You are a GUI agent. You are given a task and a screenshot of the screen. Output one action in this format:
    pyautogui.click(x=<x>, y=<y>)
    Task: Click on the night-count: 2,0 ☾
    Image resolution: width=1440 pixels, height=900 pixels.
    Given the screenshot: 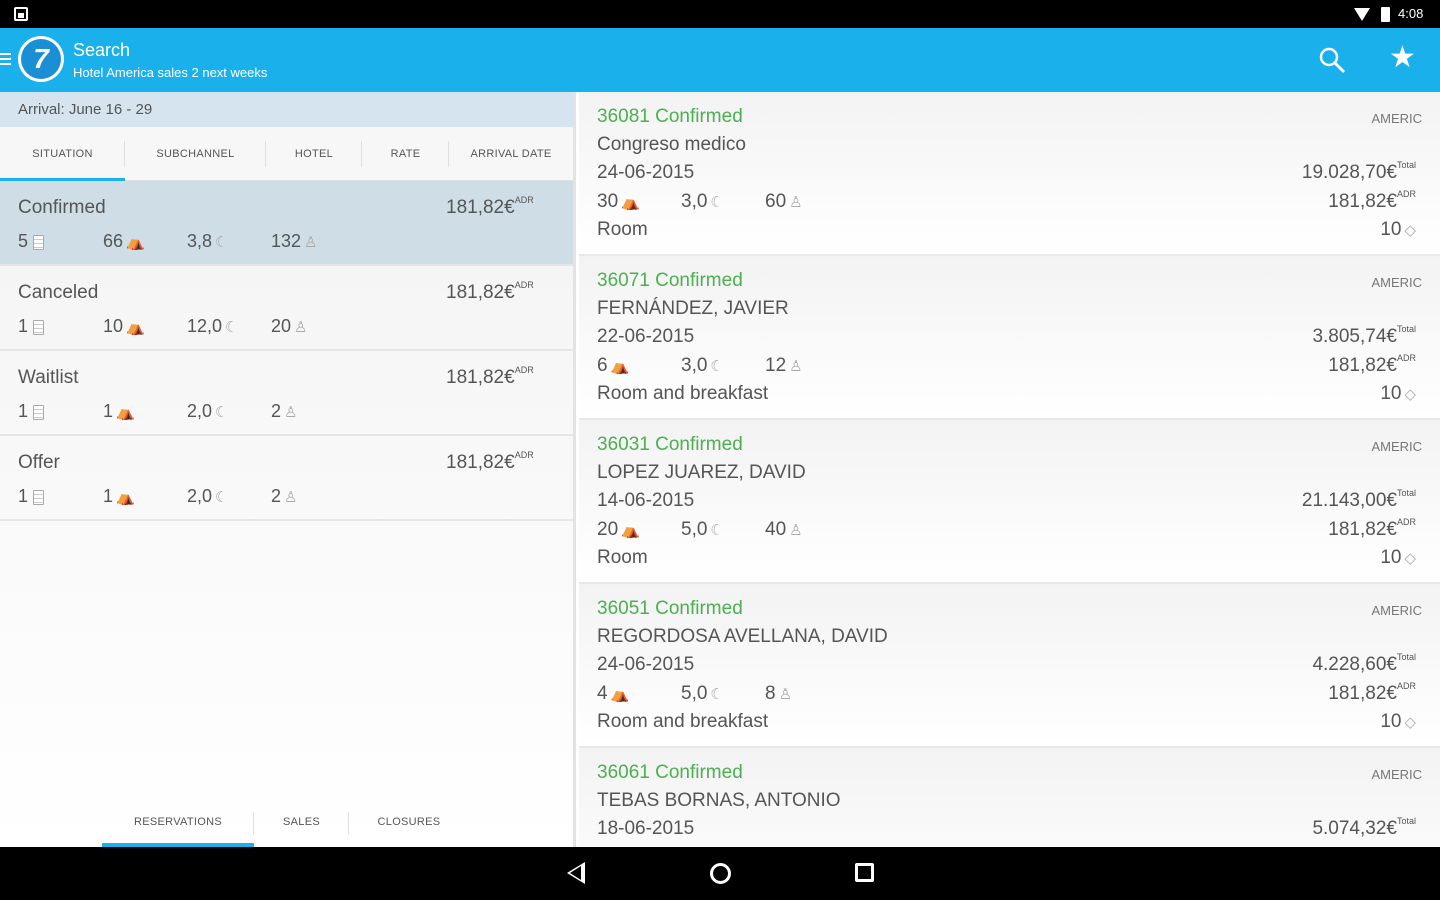 What is the action you would take?
    pyautogui.click(x=208, y=411)
    